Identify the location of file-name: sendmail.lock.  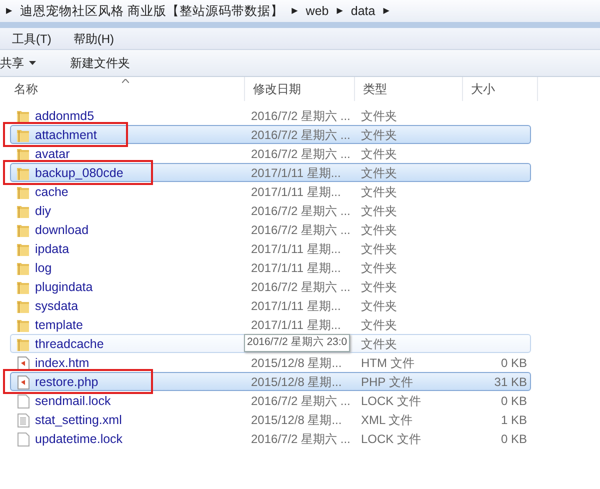
(73, 401).